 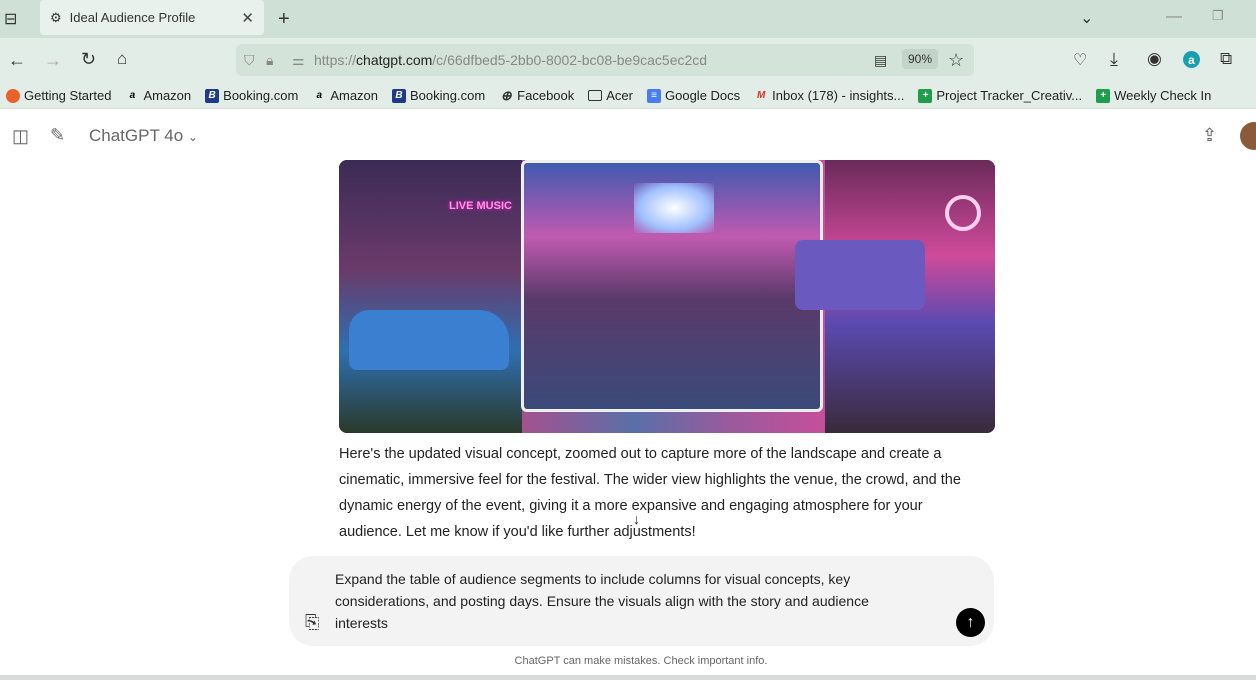 I want to click on image-panel-left: LIVE MUSIC, so click(x=430, y=296).